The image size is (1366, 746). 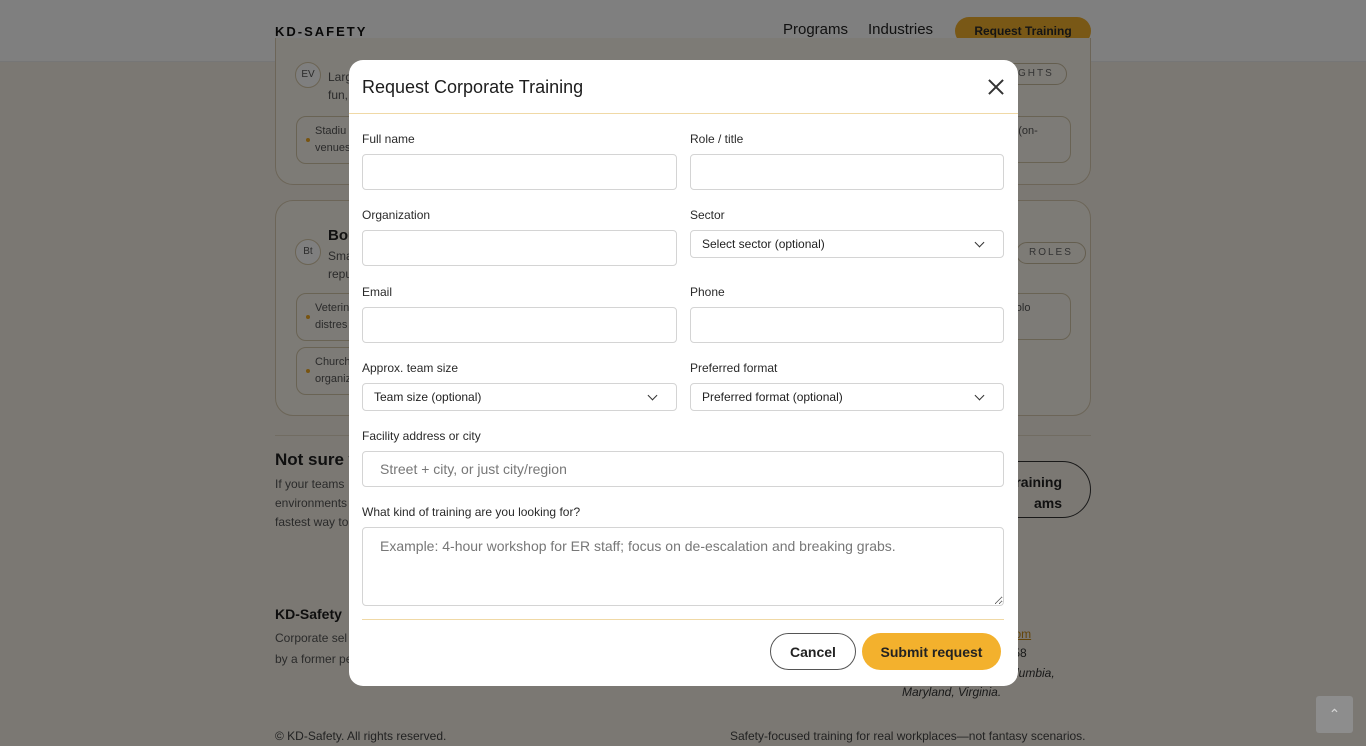 I want to click on modal-title: Request Corporate Training, so click(x=473, y=87).